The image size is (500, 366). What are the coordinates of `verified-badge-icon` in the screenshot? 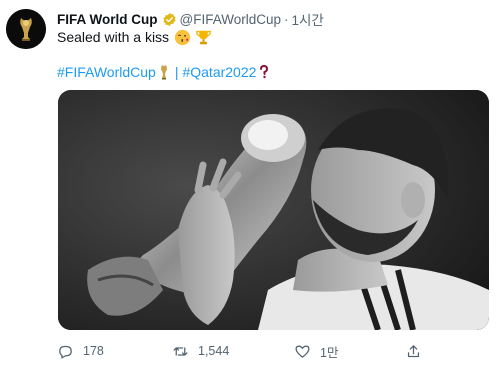 It's located at (169, 19).